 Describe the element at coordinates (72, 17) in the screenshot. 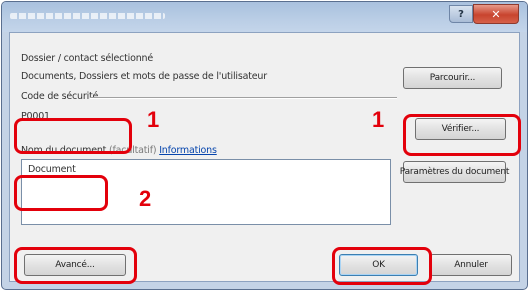

I see `window-title` at that location.